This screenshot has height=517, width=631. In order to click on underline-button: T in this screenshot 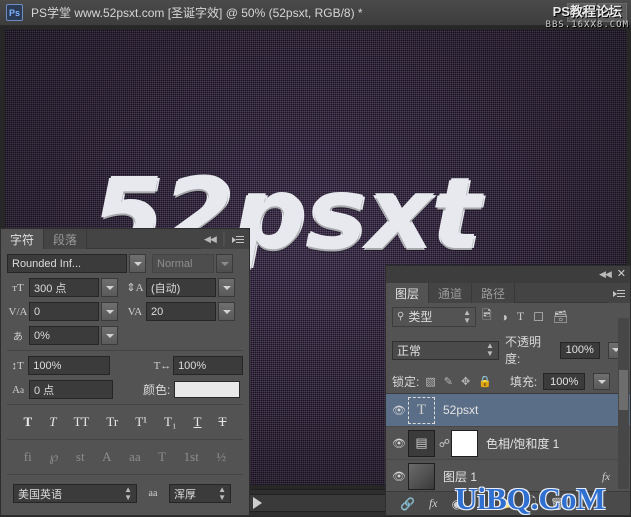, I will do `click(198, 422)`.